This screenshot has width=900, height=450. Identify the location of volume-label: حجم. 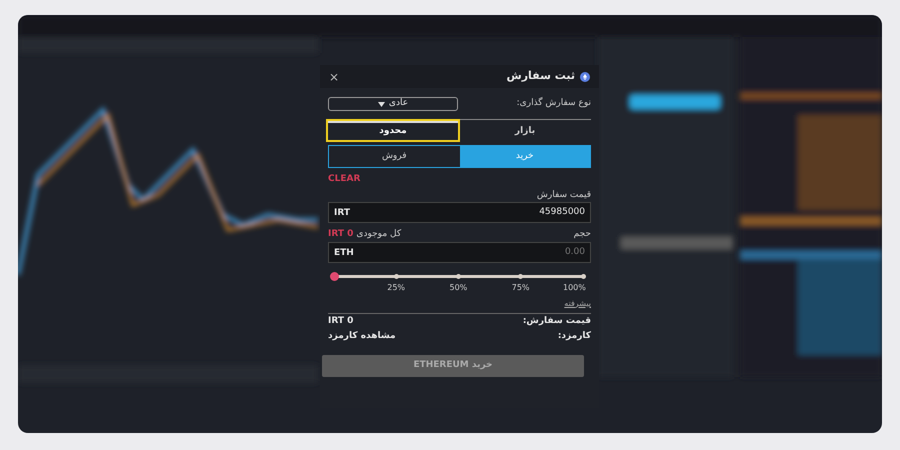
(582, 234).